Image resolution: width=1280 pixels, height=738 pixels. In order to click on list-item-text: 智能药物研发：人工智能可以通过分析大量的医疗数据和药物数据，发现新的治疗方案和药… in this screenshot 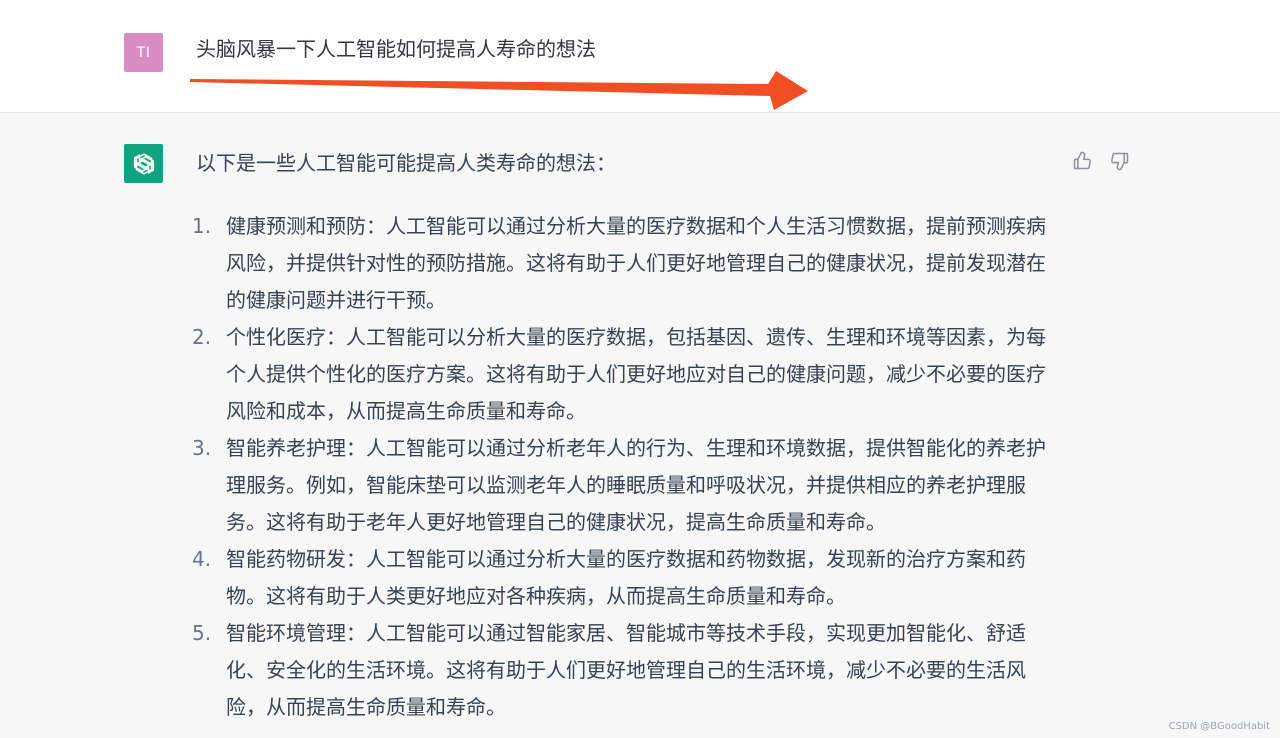, I will do `click(626, 577)`.